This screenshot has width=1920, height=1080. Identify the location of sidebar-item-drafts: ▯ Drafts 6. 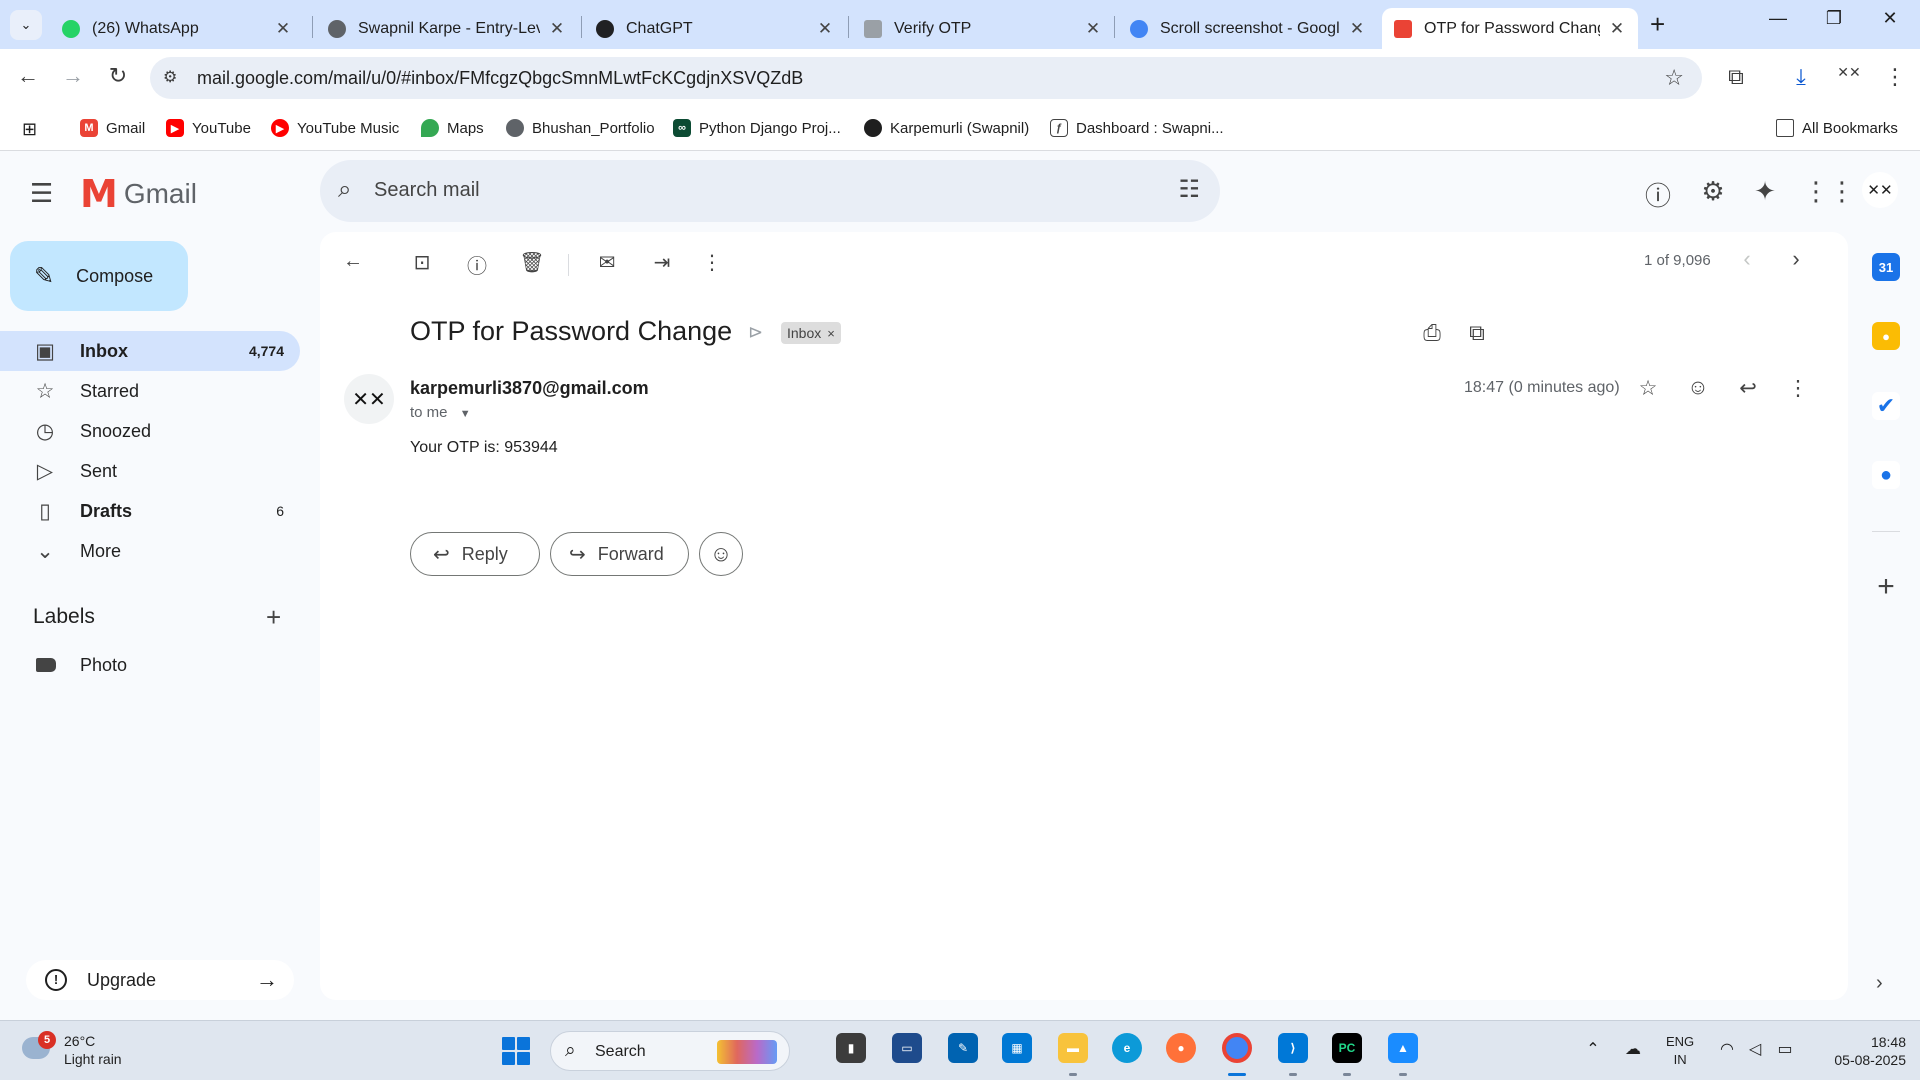
(150, 511).